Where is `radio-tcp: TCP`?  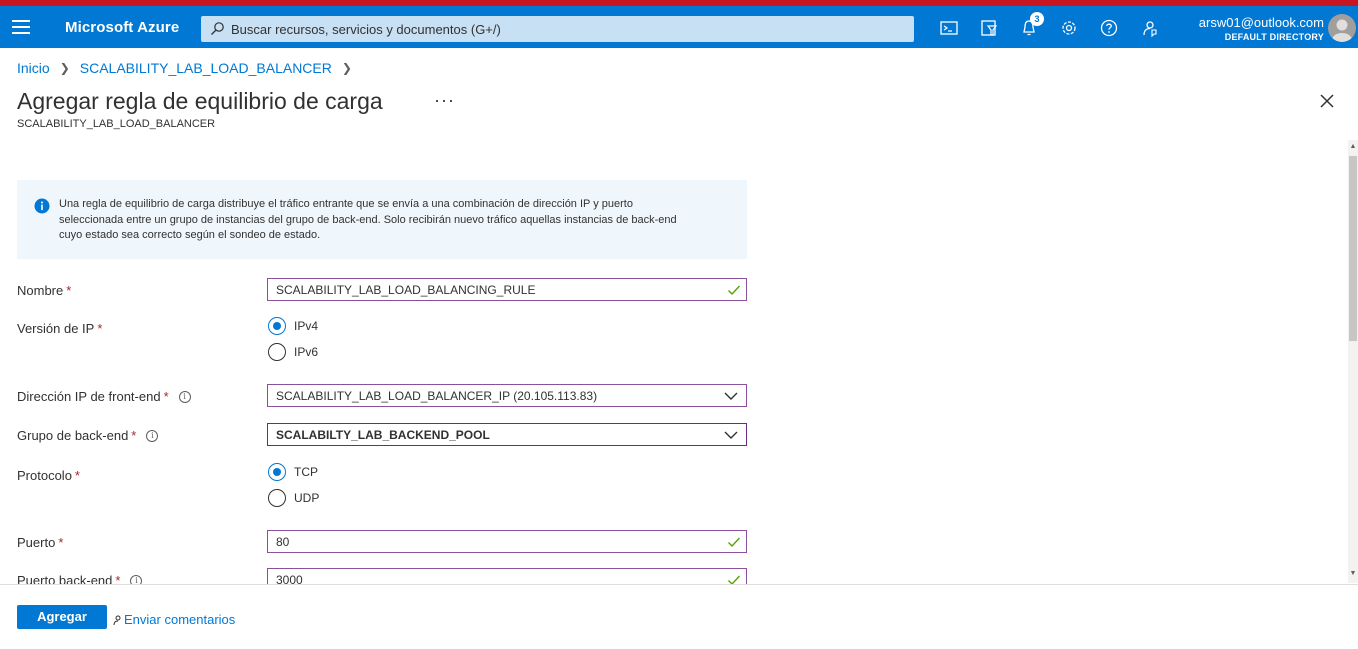
radio-tcp: TCP is located at coordinates (293, 472).